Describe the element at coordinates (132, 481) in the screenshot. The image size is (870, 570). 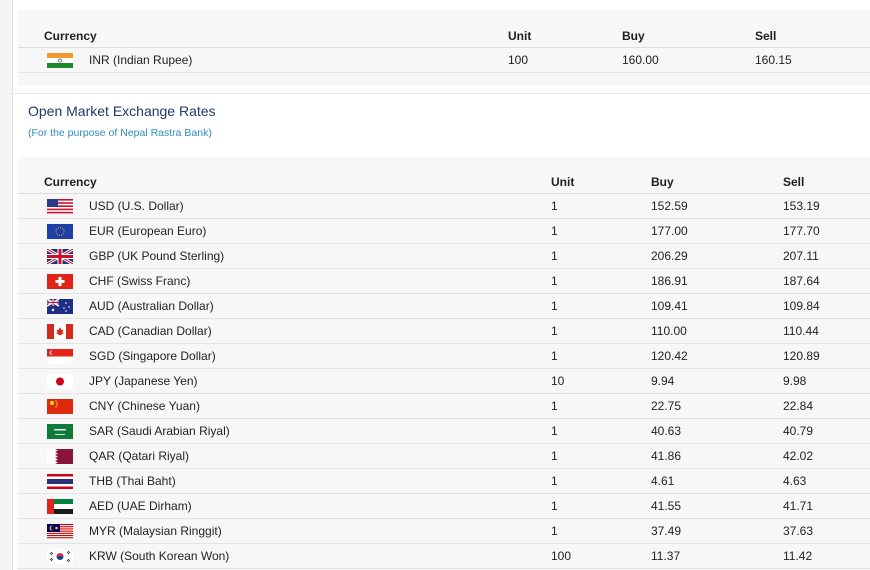
I see `currency-name: THB (Thai Baht)` at that location.